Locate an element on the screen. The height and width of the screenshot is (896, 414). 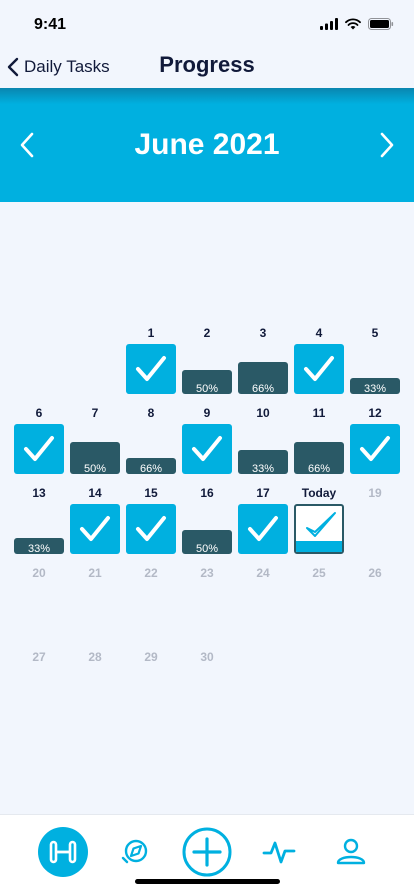
calendar-day: 17 is located at coordinates (263, 517).